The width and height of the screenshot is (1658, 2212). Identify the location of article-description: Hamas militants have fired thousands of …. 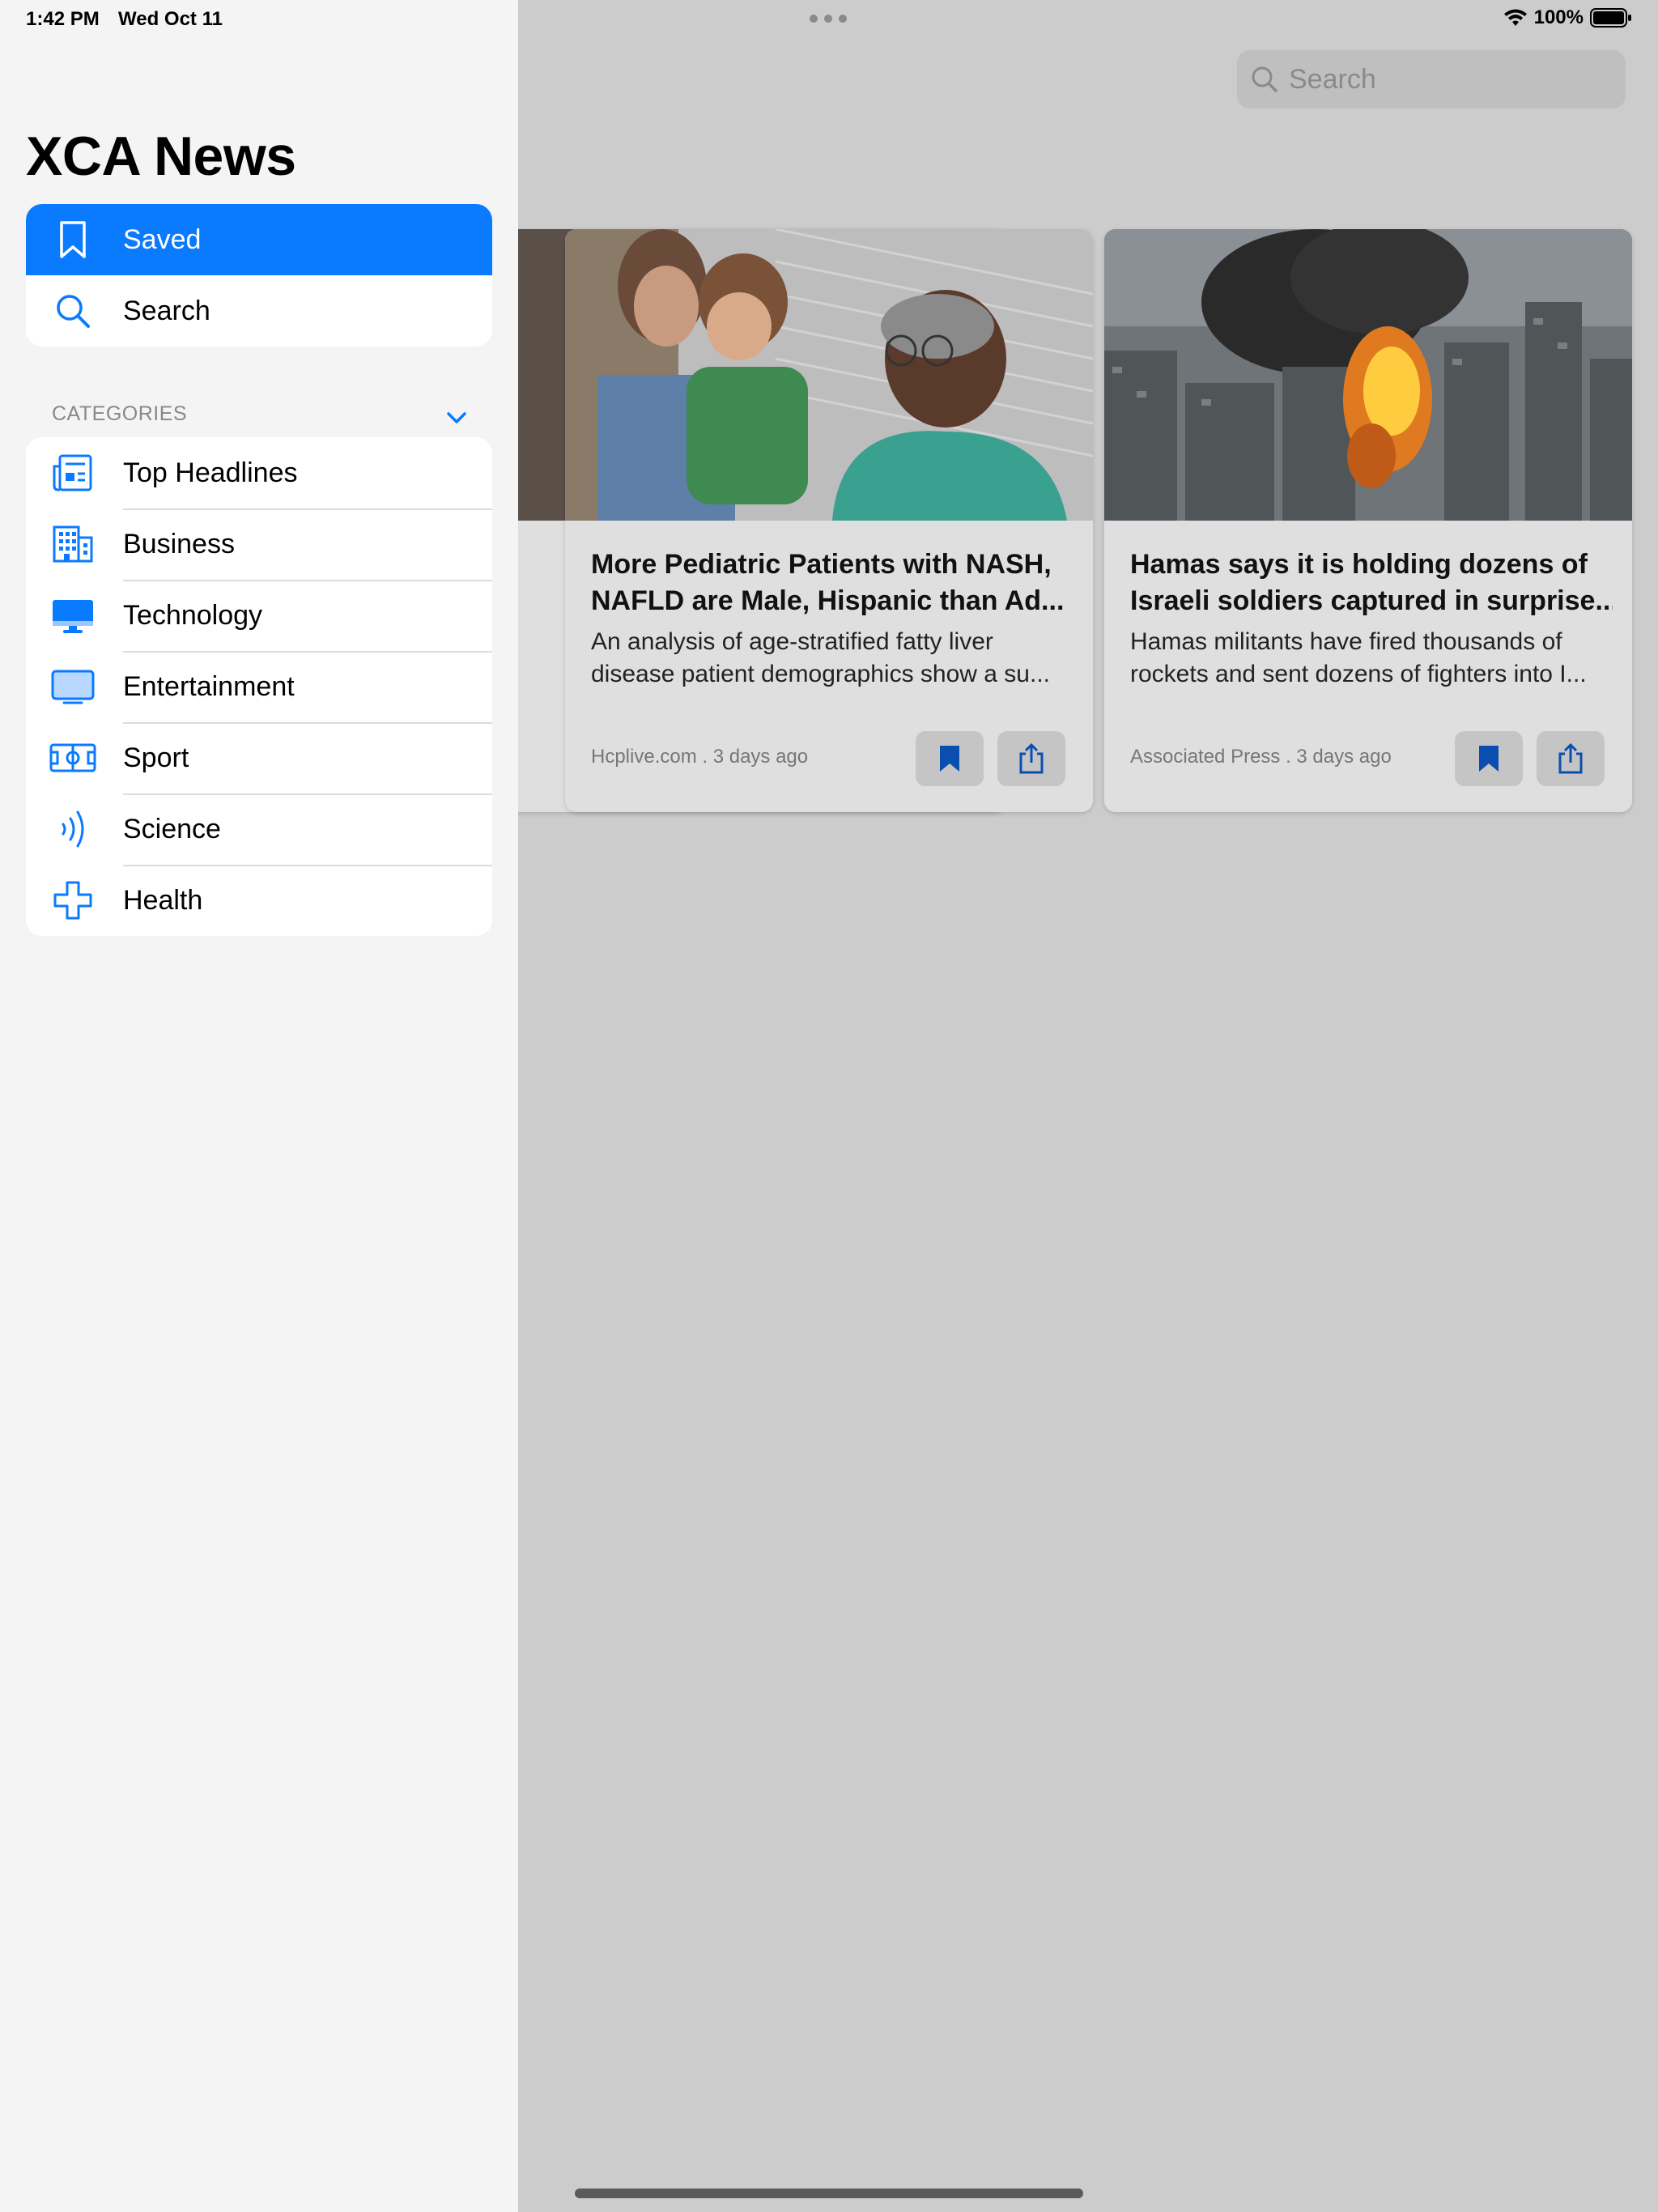
(1358, 657).